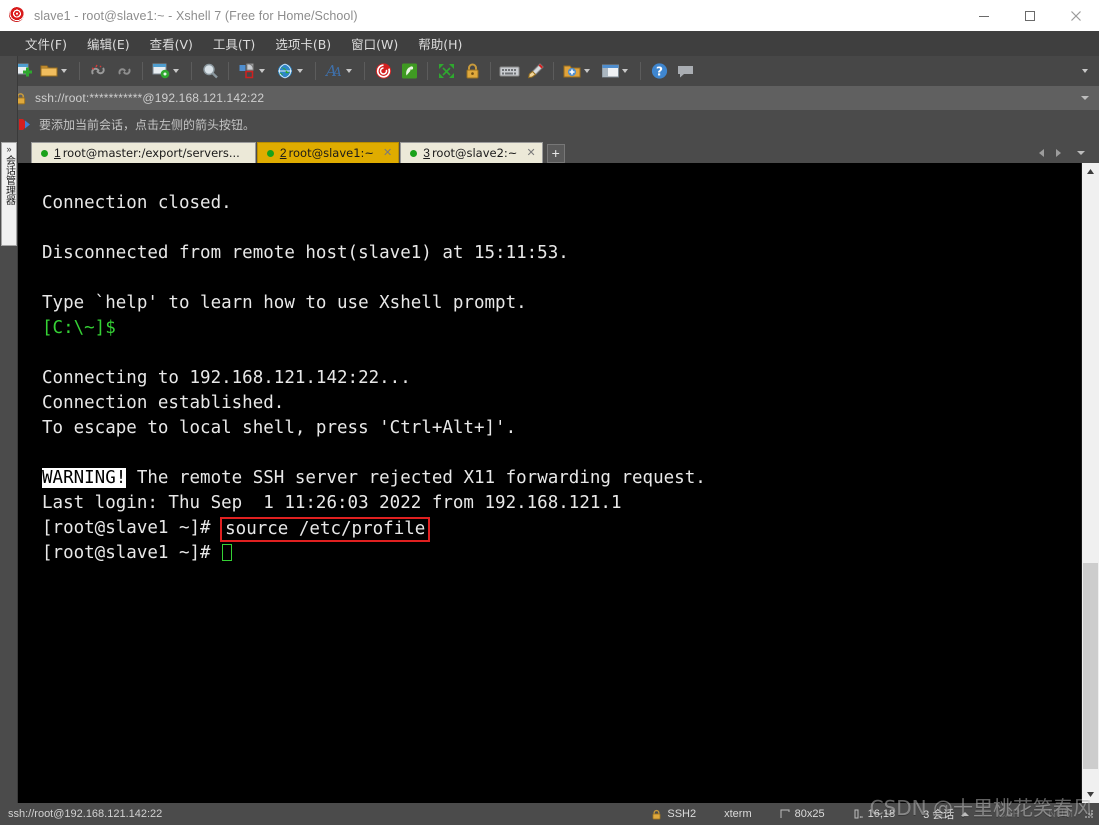 The height and width of the screenshot is (825, 1099). What do you see at coordinates (535, 71) in the screenshot?
I see `highlight-button` at bounding box center [535, 71].